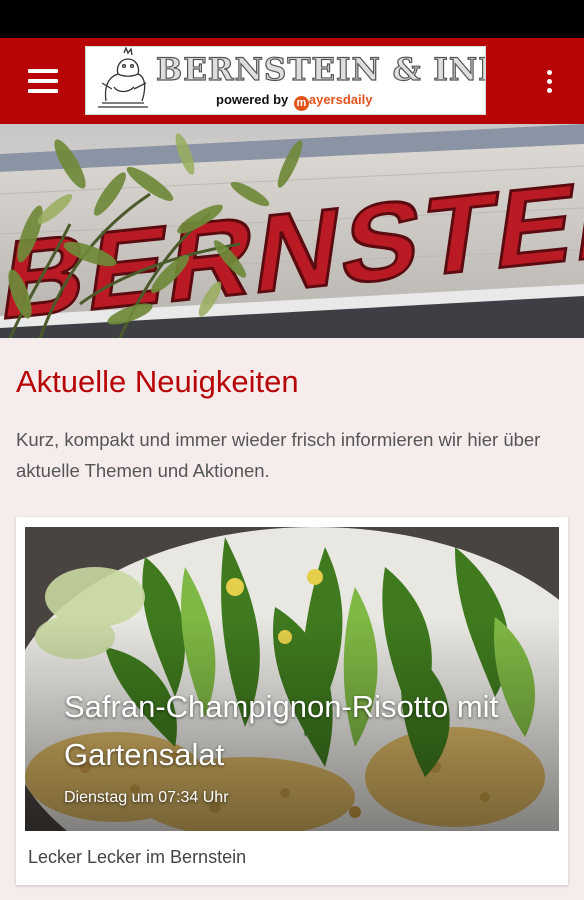  I want to click on mayersdaily-logo-icon: m, so click(301, 103).